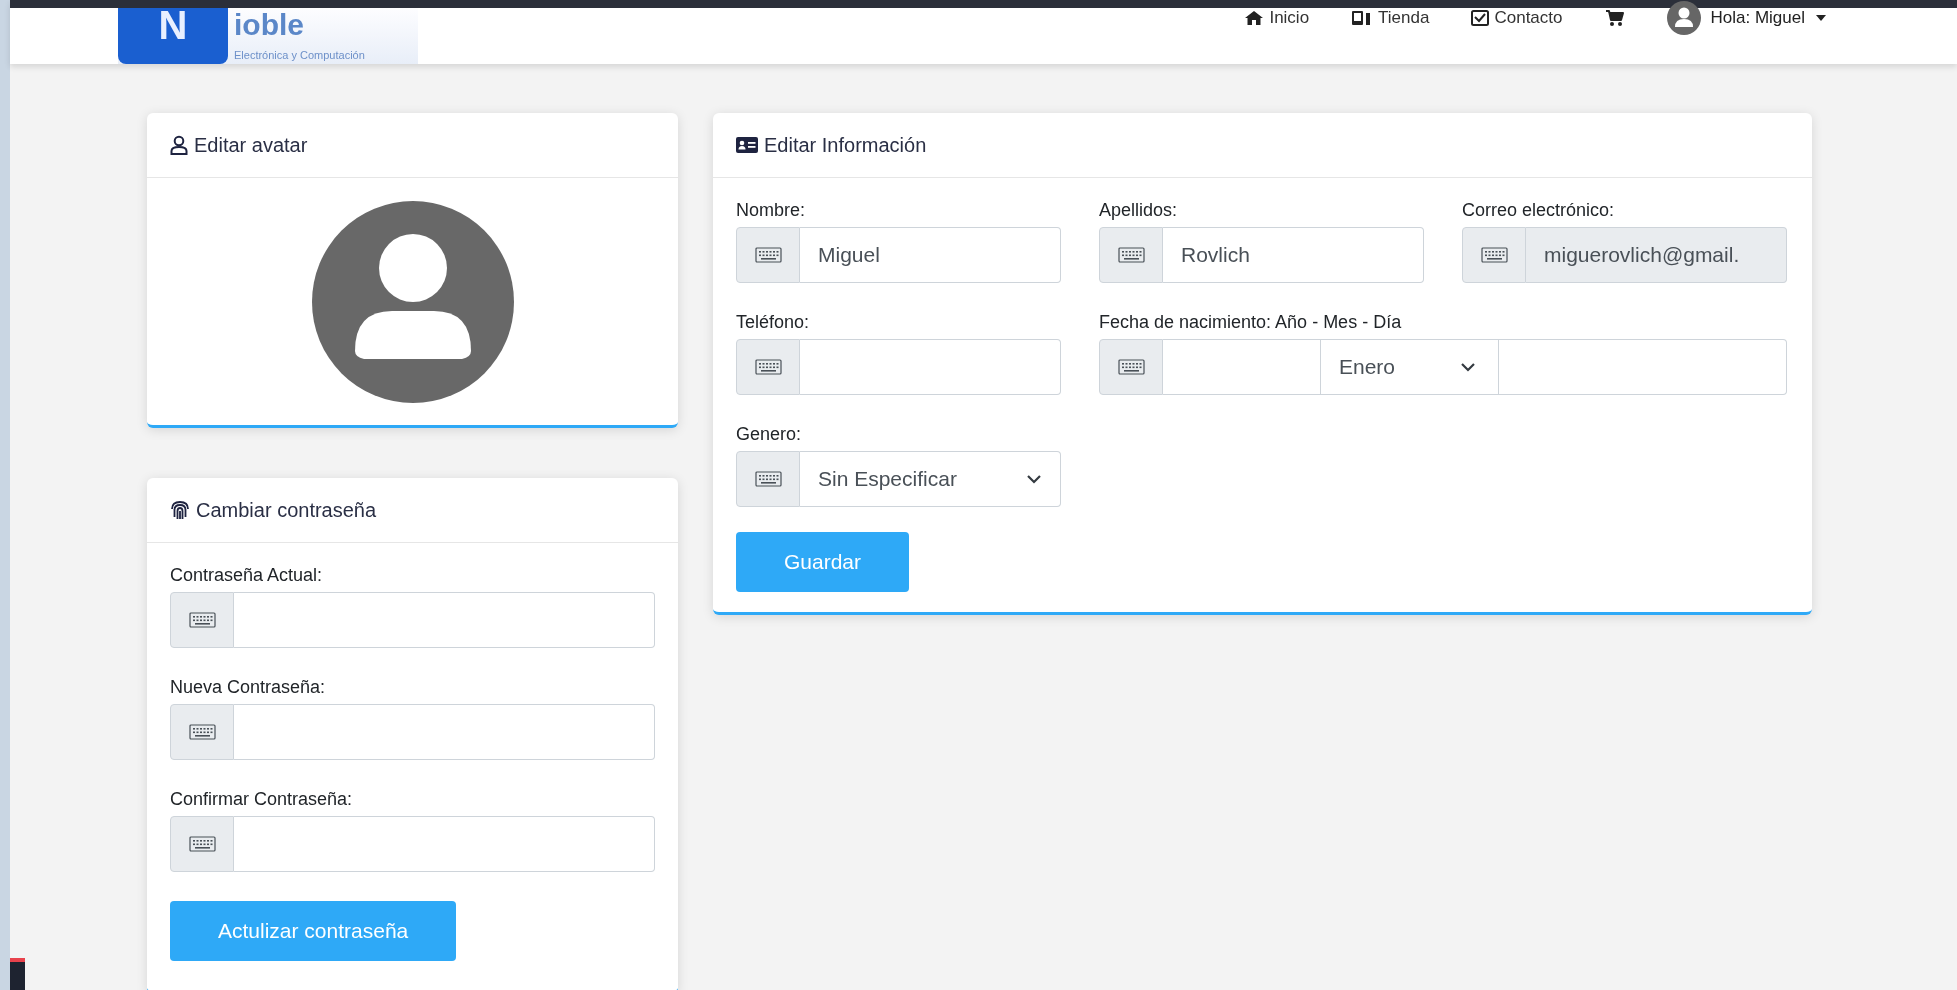 The height and width of the screenshot is (990, 1957). I want to click on field-label: Contraseña Actual:, so click(247, 575).